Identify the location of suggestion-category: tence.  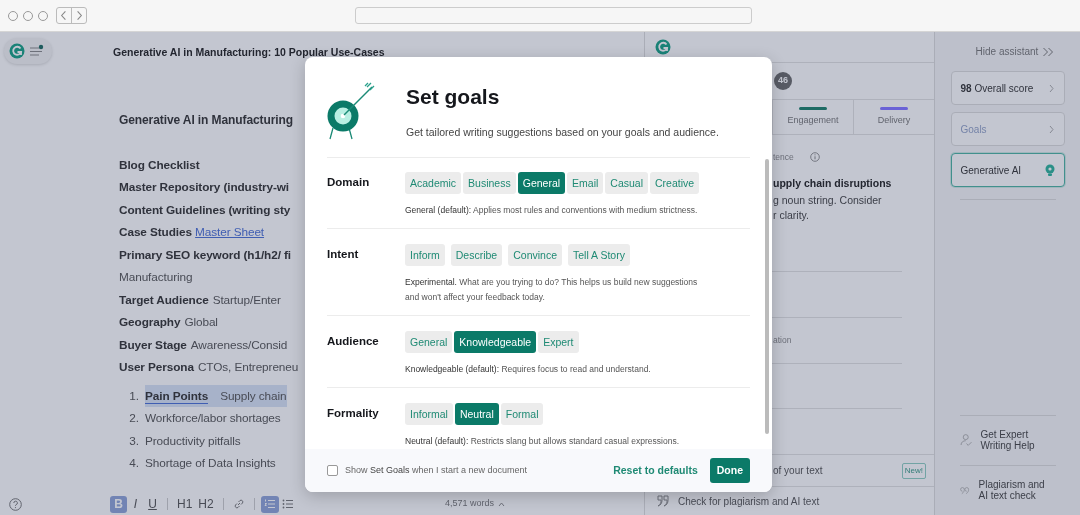
(783, 157).